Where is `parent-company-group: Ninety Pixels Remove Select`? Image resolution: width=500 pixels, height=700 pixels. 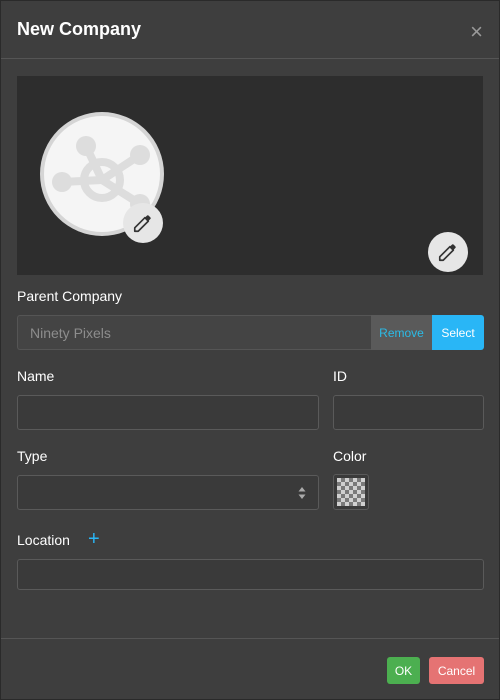
parent-company-group: Ninety Pixels Remove Select is located at coordinates (250, 332).